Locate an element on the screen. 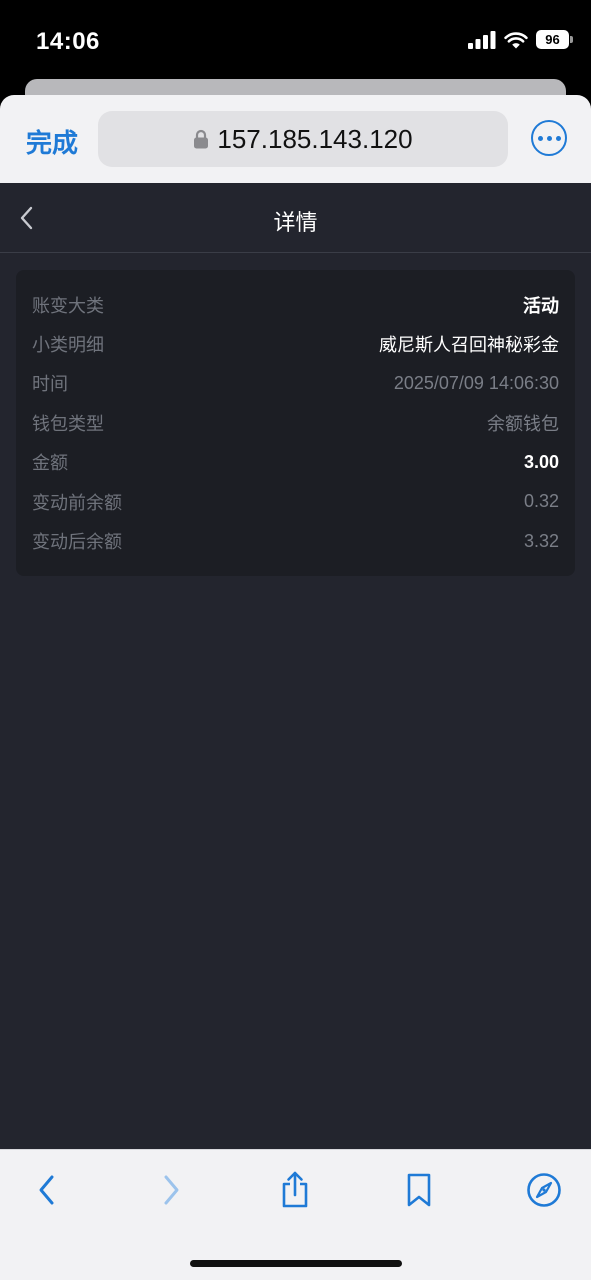 The height and width of the screenshot is (1280, 591). detail-value: 活动 is located at coordinates (541, 305).